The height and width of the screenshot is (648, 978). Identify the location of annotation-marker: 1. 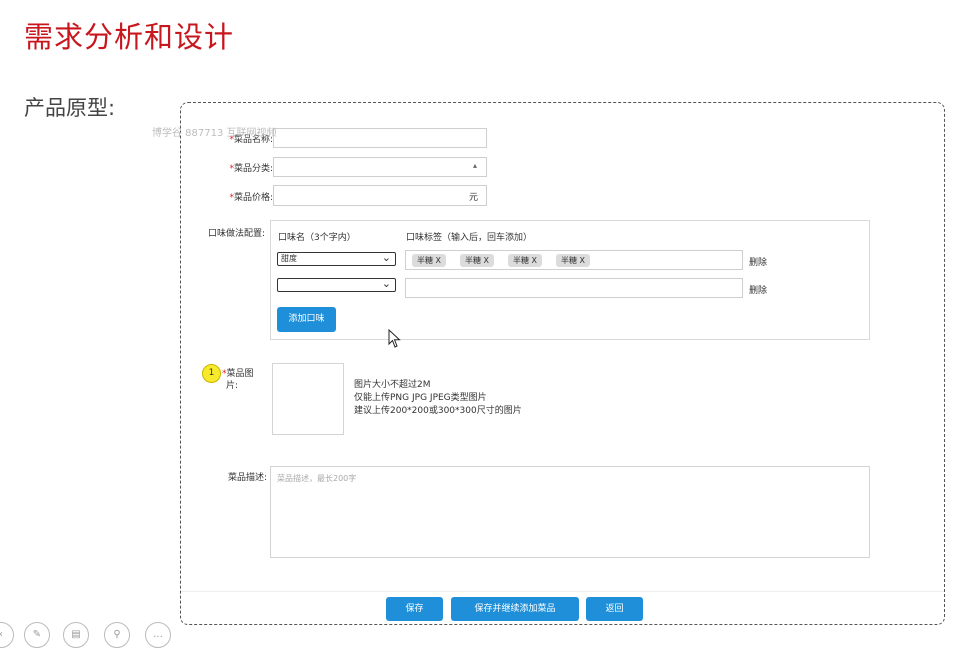
(211, 373).